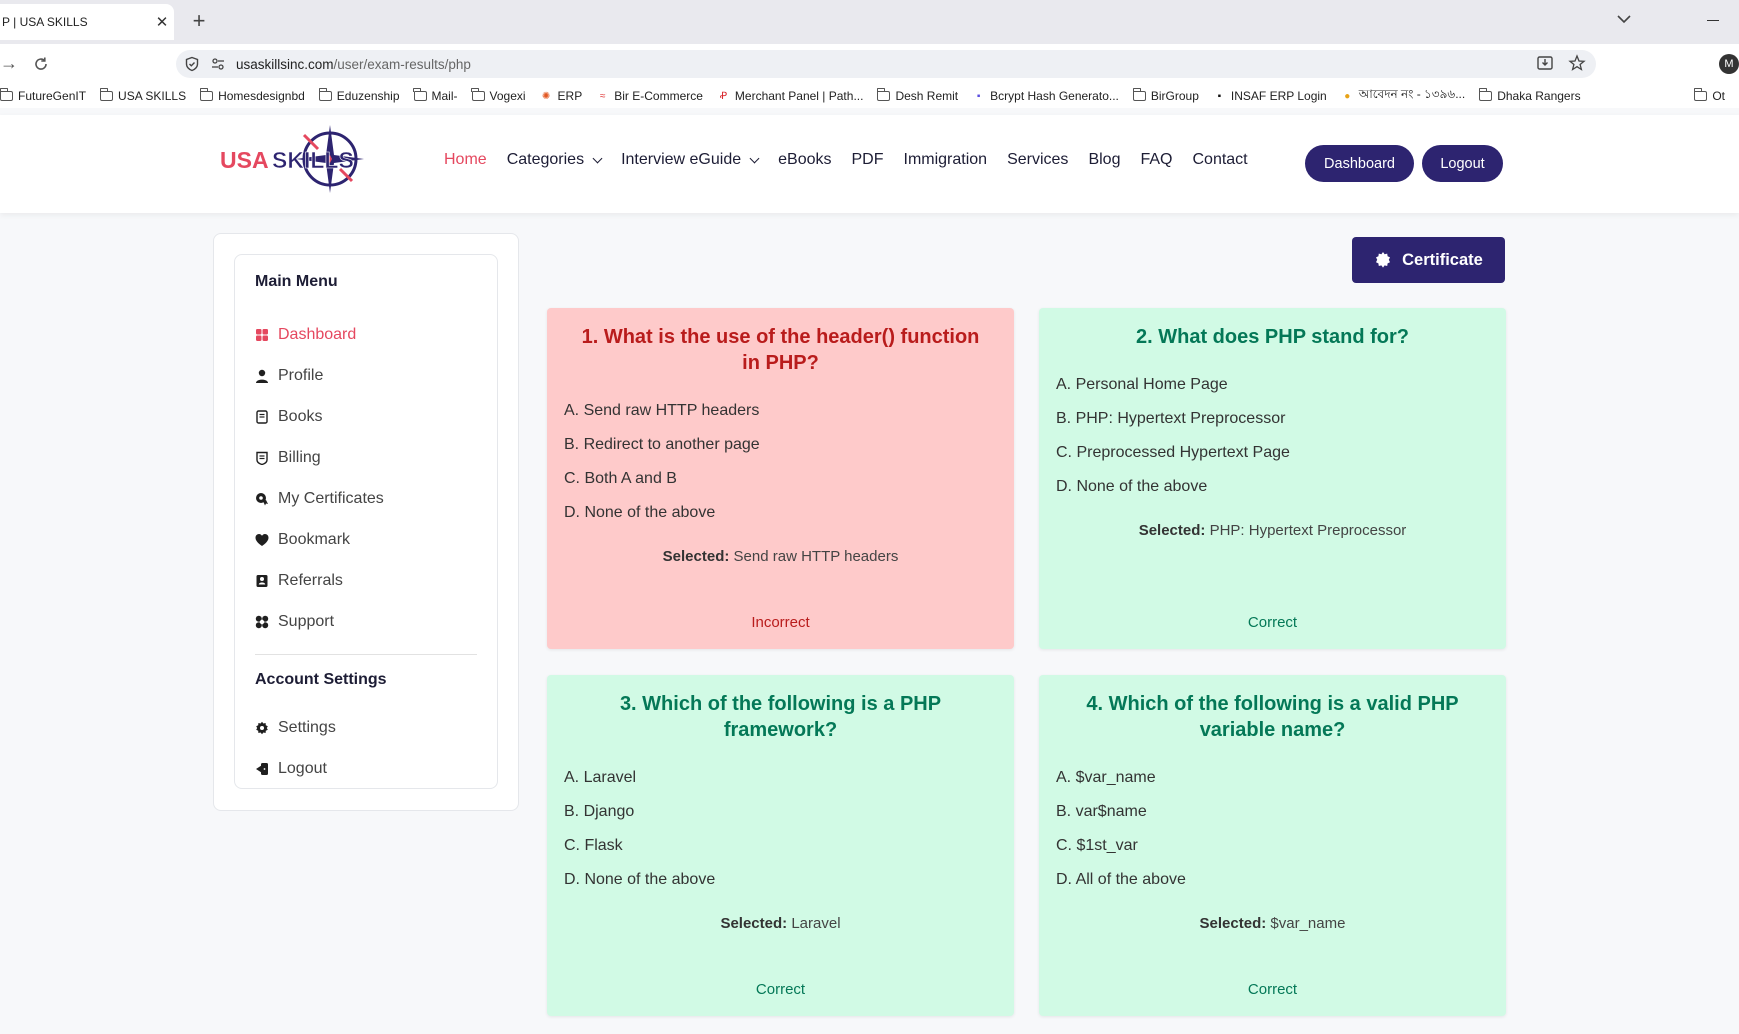  What do you see at coordinates (218, 64) in the screenshot?
I see `site-info-icon` at bounding box center [218, 64].